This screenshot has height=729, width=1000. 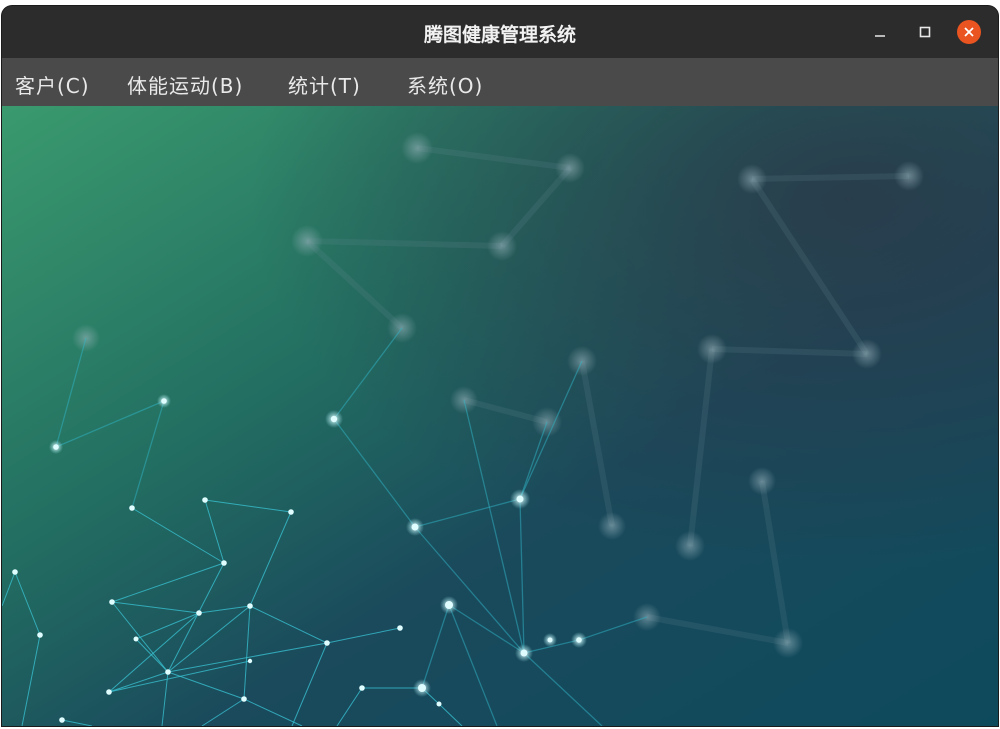 I want to click on maximize-button, so click(x=925, y=32).